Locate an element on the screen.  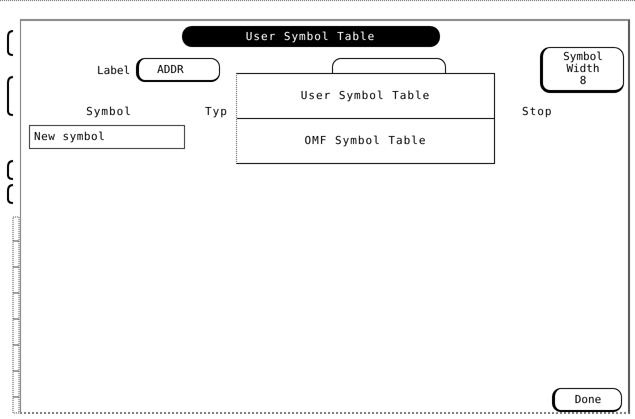
symbol-field: New symbol is located at coordinates (107, 137).